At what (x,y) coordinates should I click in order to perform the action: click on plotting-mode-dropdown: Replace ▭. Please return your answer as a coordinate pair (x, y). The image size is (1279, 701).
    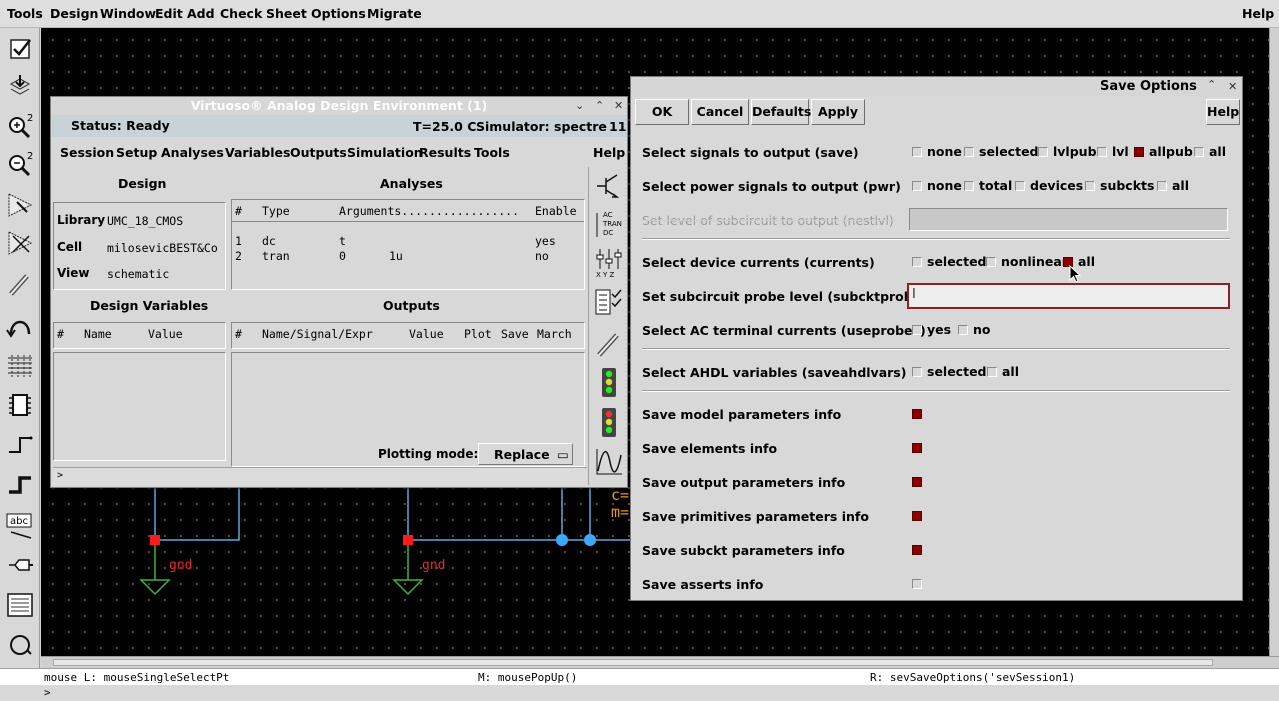
    Looking at the image, I should click on (525, 454).